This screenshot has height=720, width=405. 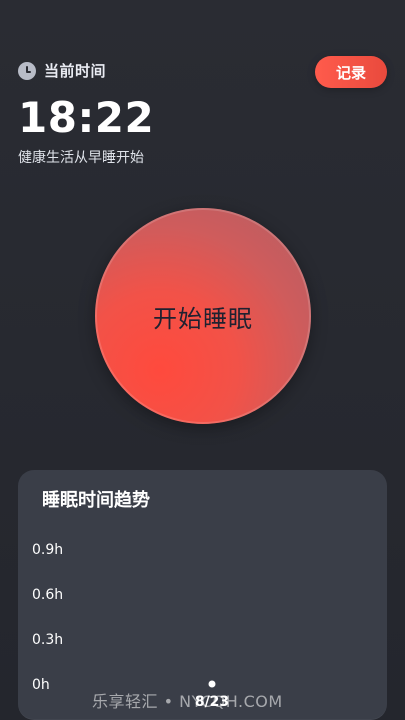 I want to click on record-button: 记录, so click(x=351, y=72).